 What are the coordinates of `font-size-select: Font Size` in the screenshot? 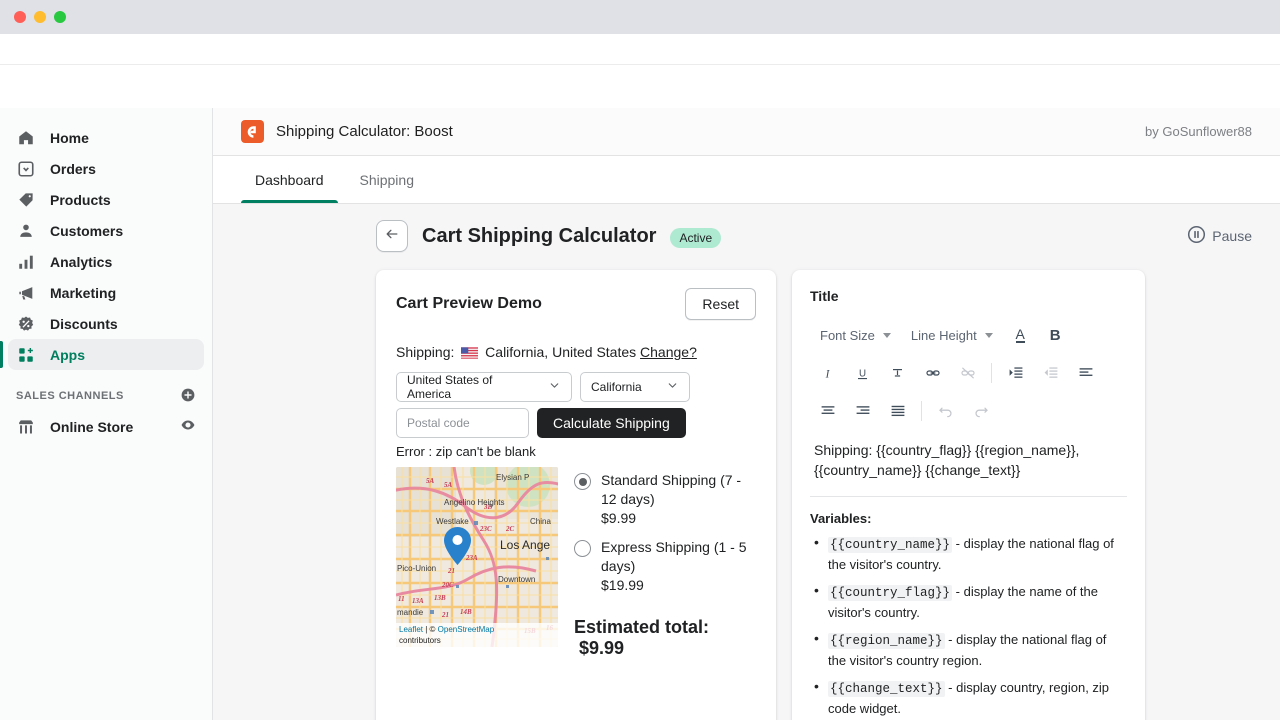 It's located at (855, 335).